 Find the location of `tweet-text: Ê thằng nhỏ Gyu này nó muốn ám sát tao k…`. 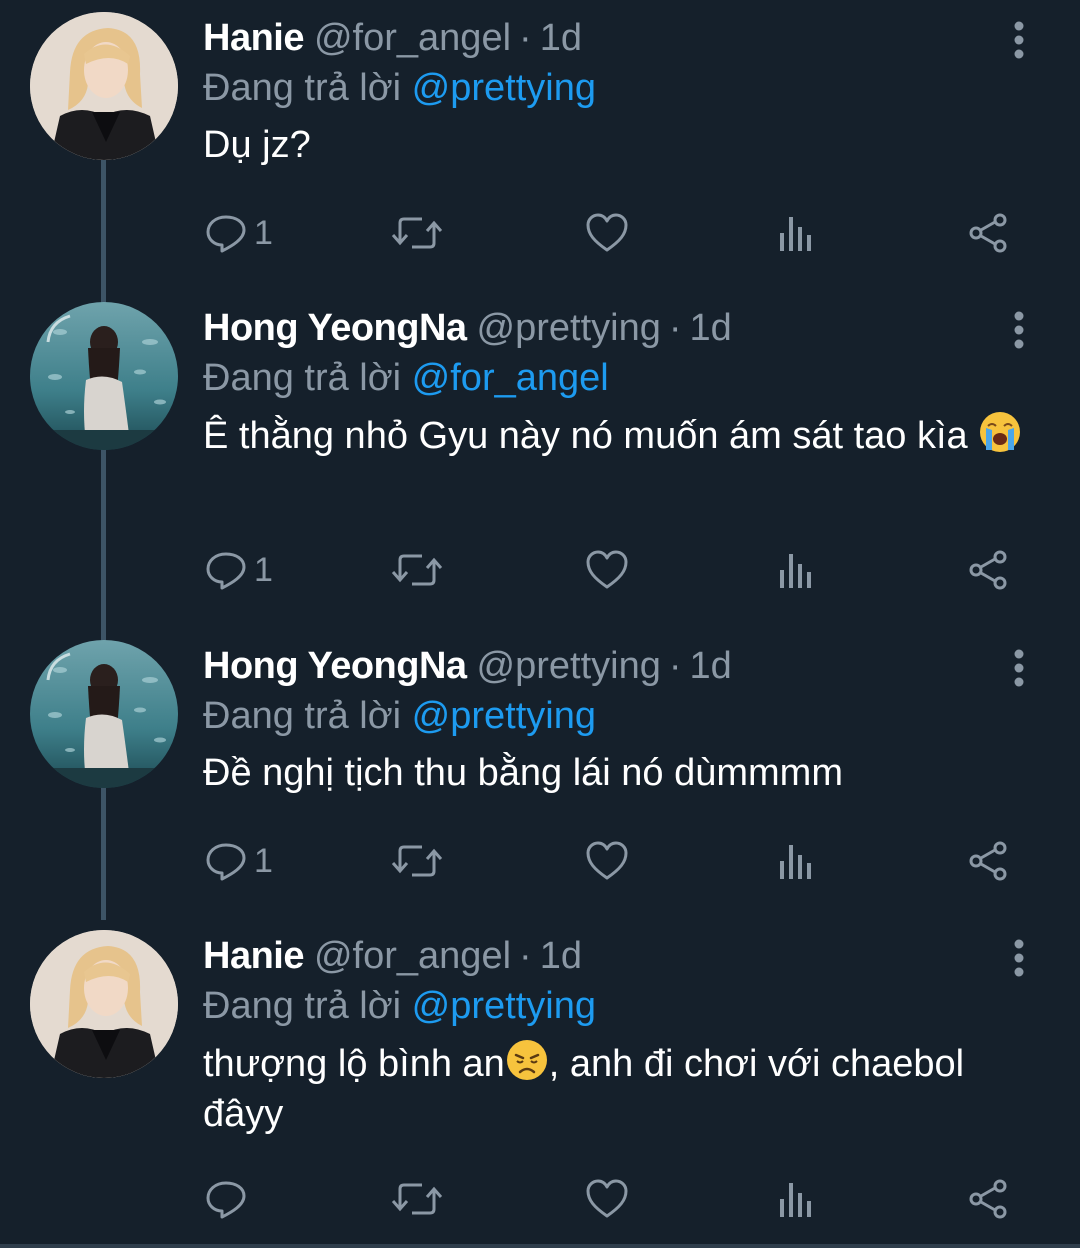

tweet-text: Ê thằng nhỏ Gyu này nó muốn ám sát tao k… is located at coordinates (613, 435).